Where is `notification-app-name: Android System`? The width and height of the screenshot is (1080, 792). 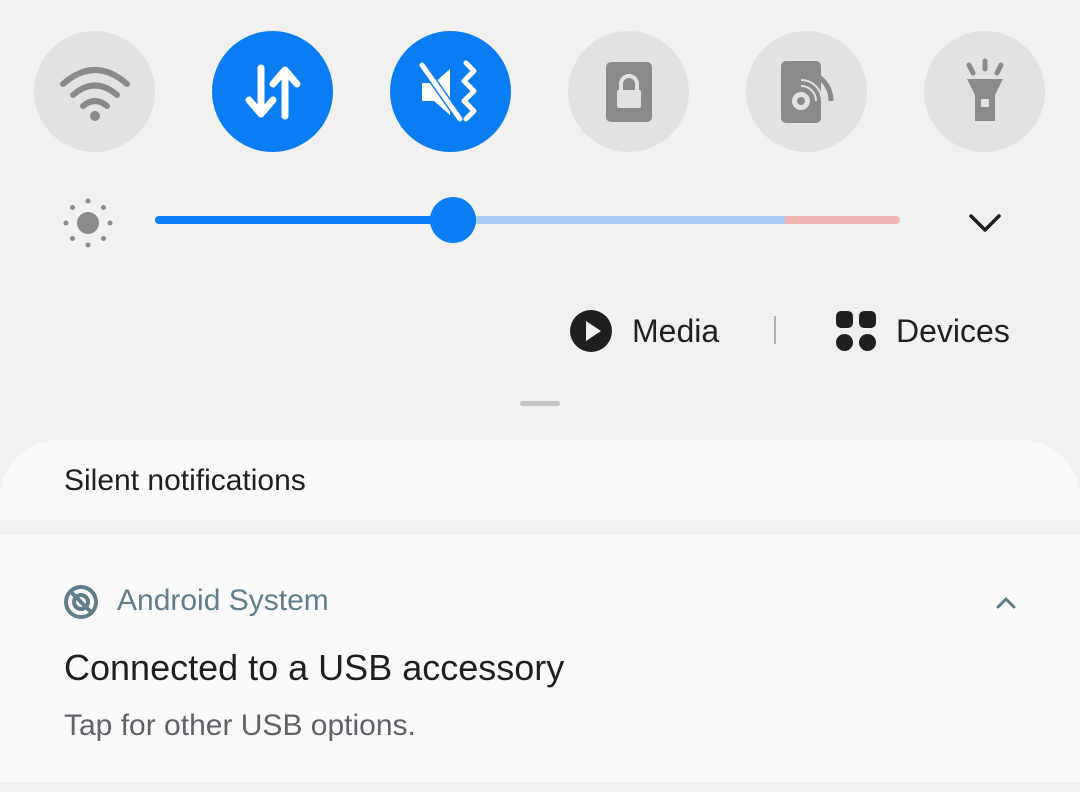 notification-app-name: Android System is located at coordinates (223, 600).